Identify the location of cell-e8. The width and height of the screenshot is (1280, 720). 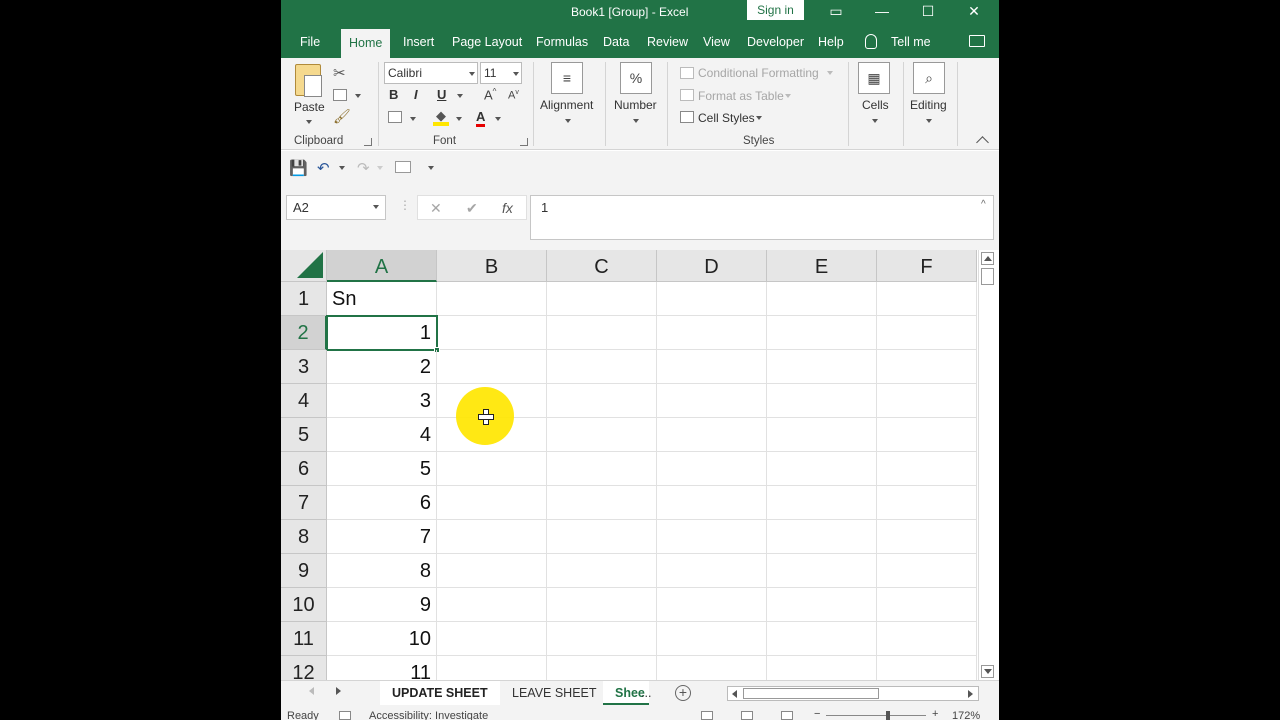
(822, 537).